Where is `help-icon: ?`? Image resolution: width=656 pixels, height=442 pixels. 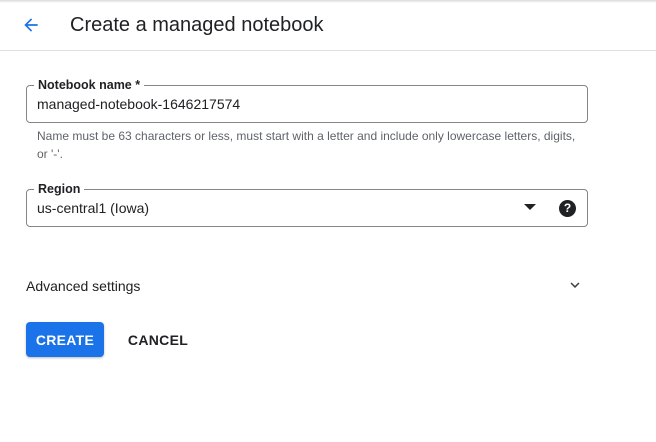 help-icon: ? is located at coordinates (567, 208).